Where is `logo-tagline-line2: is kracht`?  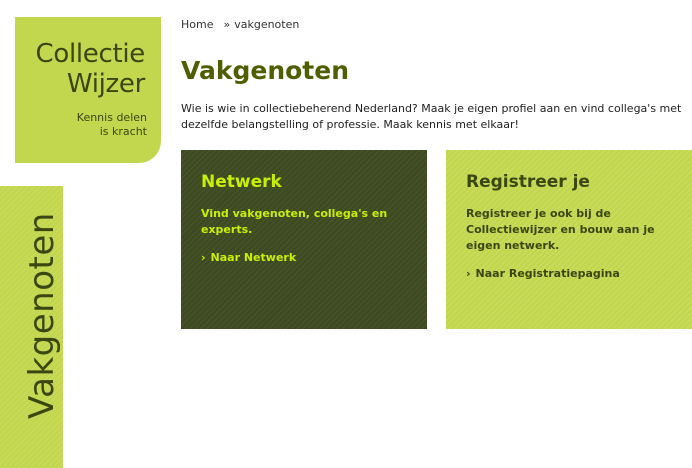
logo-tagline-line2: is kracht is located at coordinates (123, 131).